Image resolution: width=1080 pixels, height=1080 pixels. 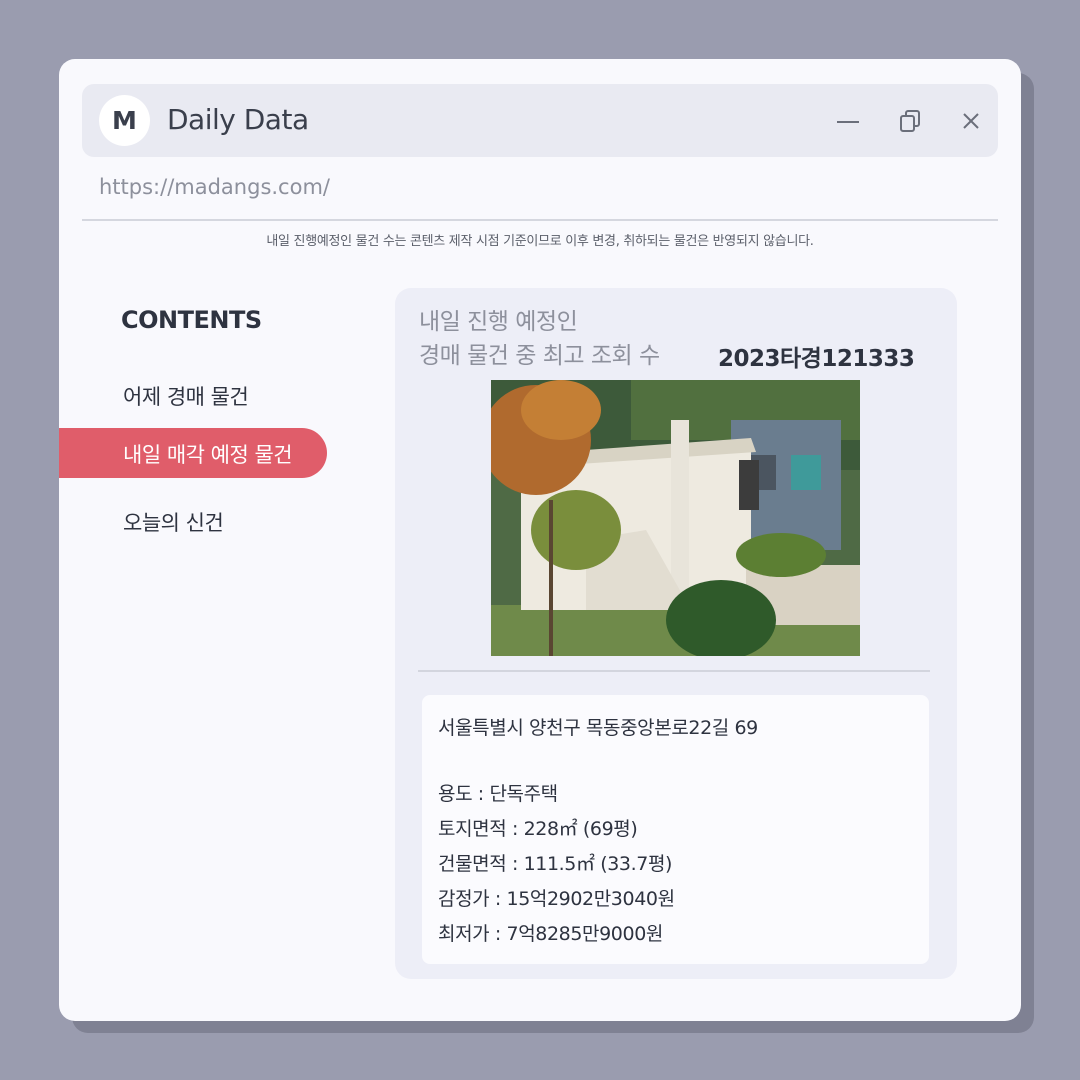 I want to click on url-bar: https://madangs.com/, so click(x=539, y=187).